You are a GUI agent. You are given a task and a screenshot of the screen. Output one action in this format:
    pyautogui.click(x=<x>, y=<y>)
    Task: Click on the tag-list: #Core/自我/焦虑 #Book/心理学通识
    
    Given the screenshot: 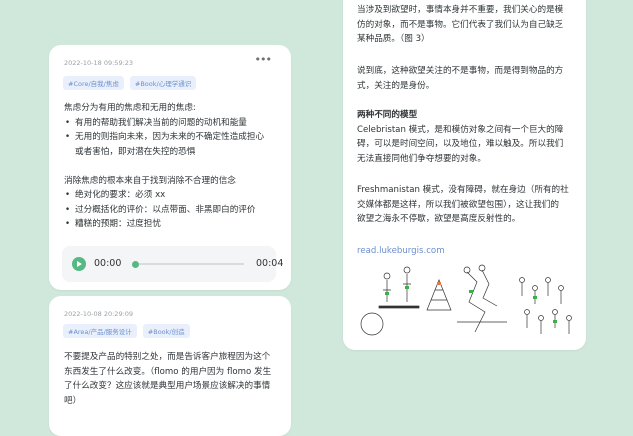 What is the action you would take?
    pyautogui.click(x=130, y=83)
    